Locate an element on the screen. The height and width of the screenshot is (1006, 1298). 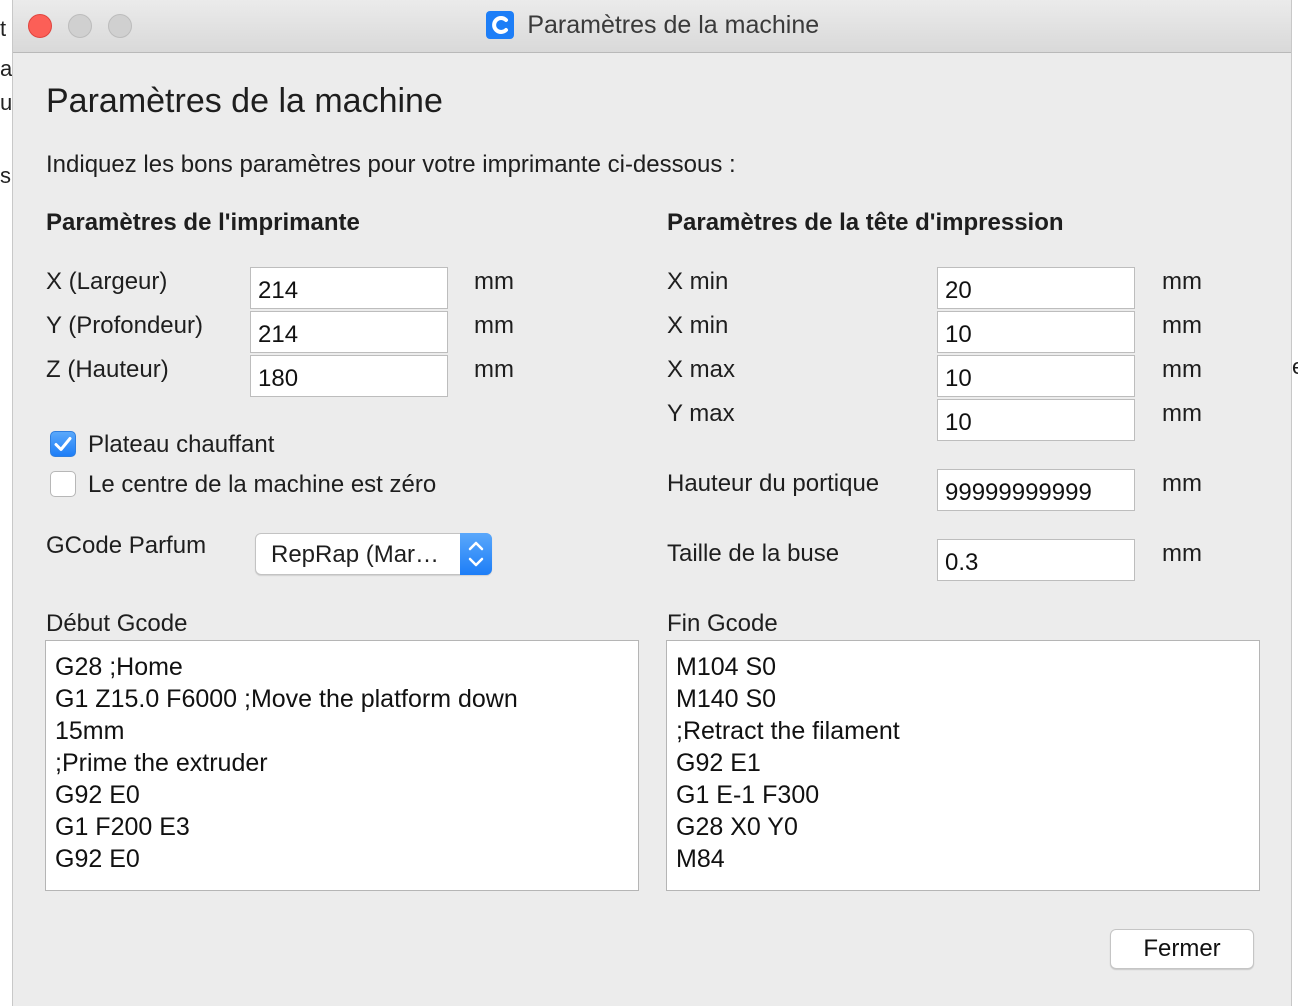
printhead-y-min-label: X min is located at coordinates (698, 325).